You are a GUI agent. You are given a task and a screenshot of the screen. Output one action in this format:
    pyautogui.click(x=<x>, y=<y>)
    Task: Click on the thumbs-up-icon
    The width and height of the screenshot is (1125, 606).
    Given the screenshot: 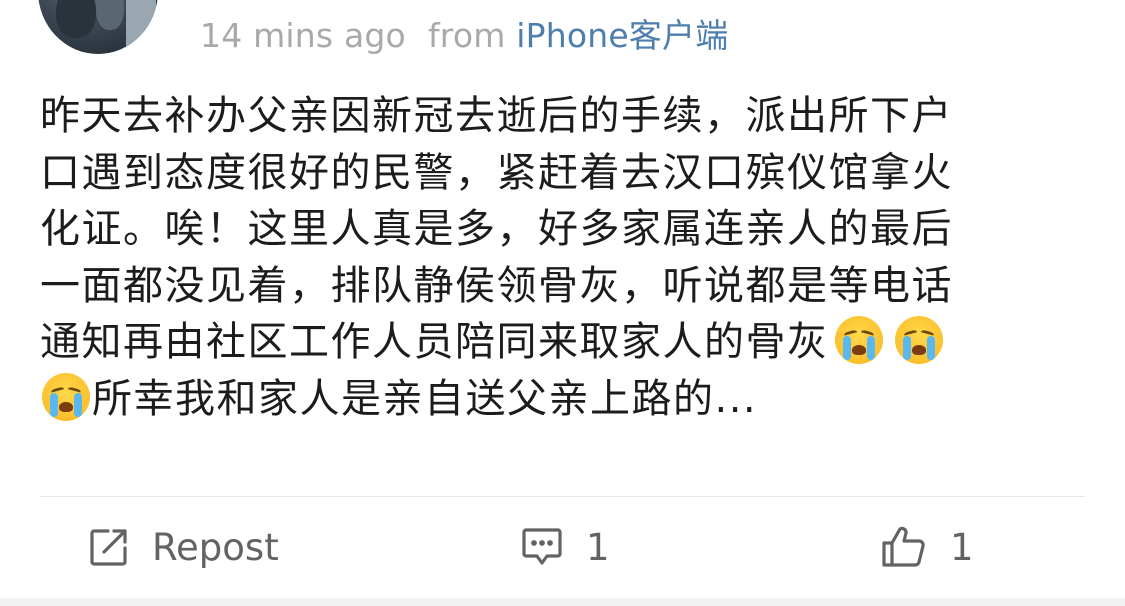 What is the action you would take?
    pyautogui.click(x=915, y=547)
    